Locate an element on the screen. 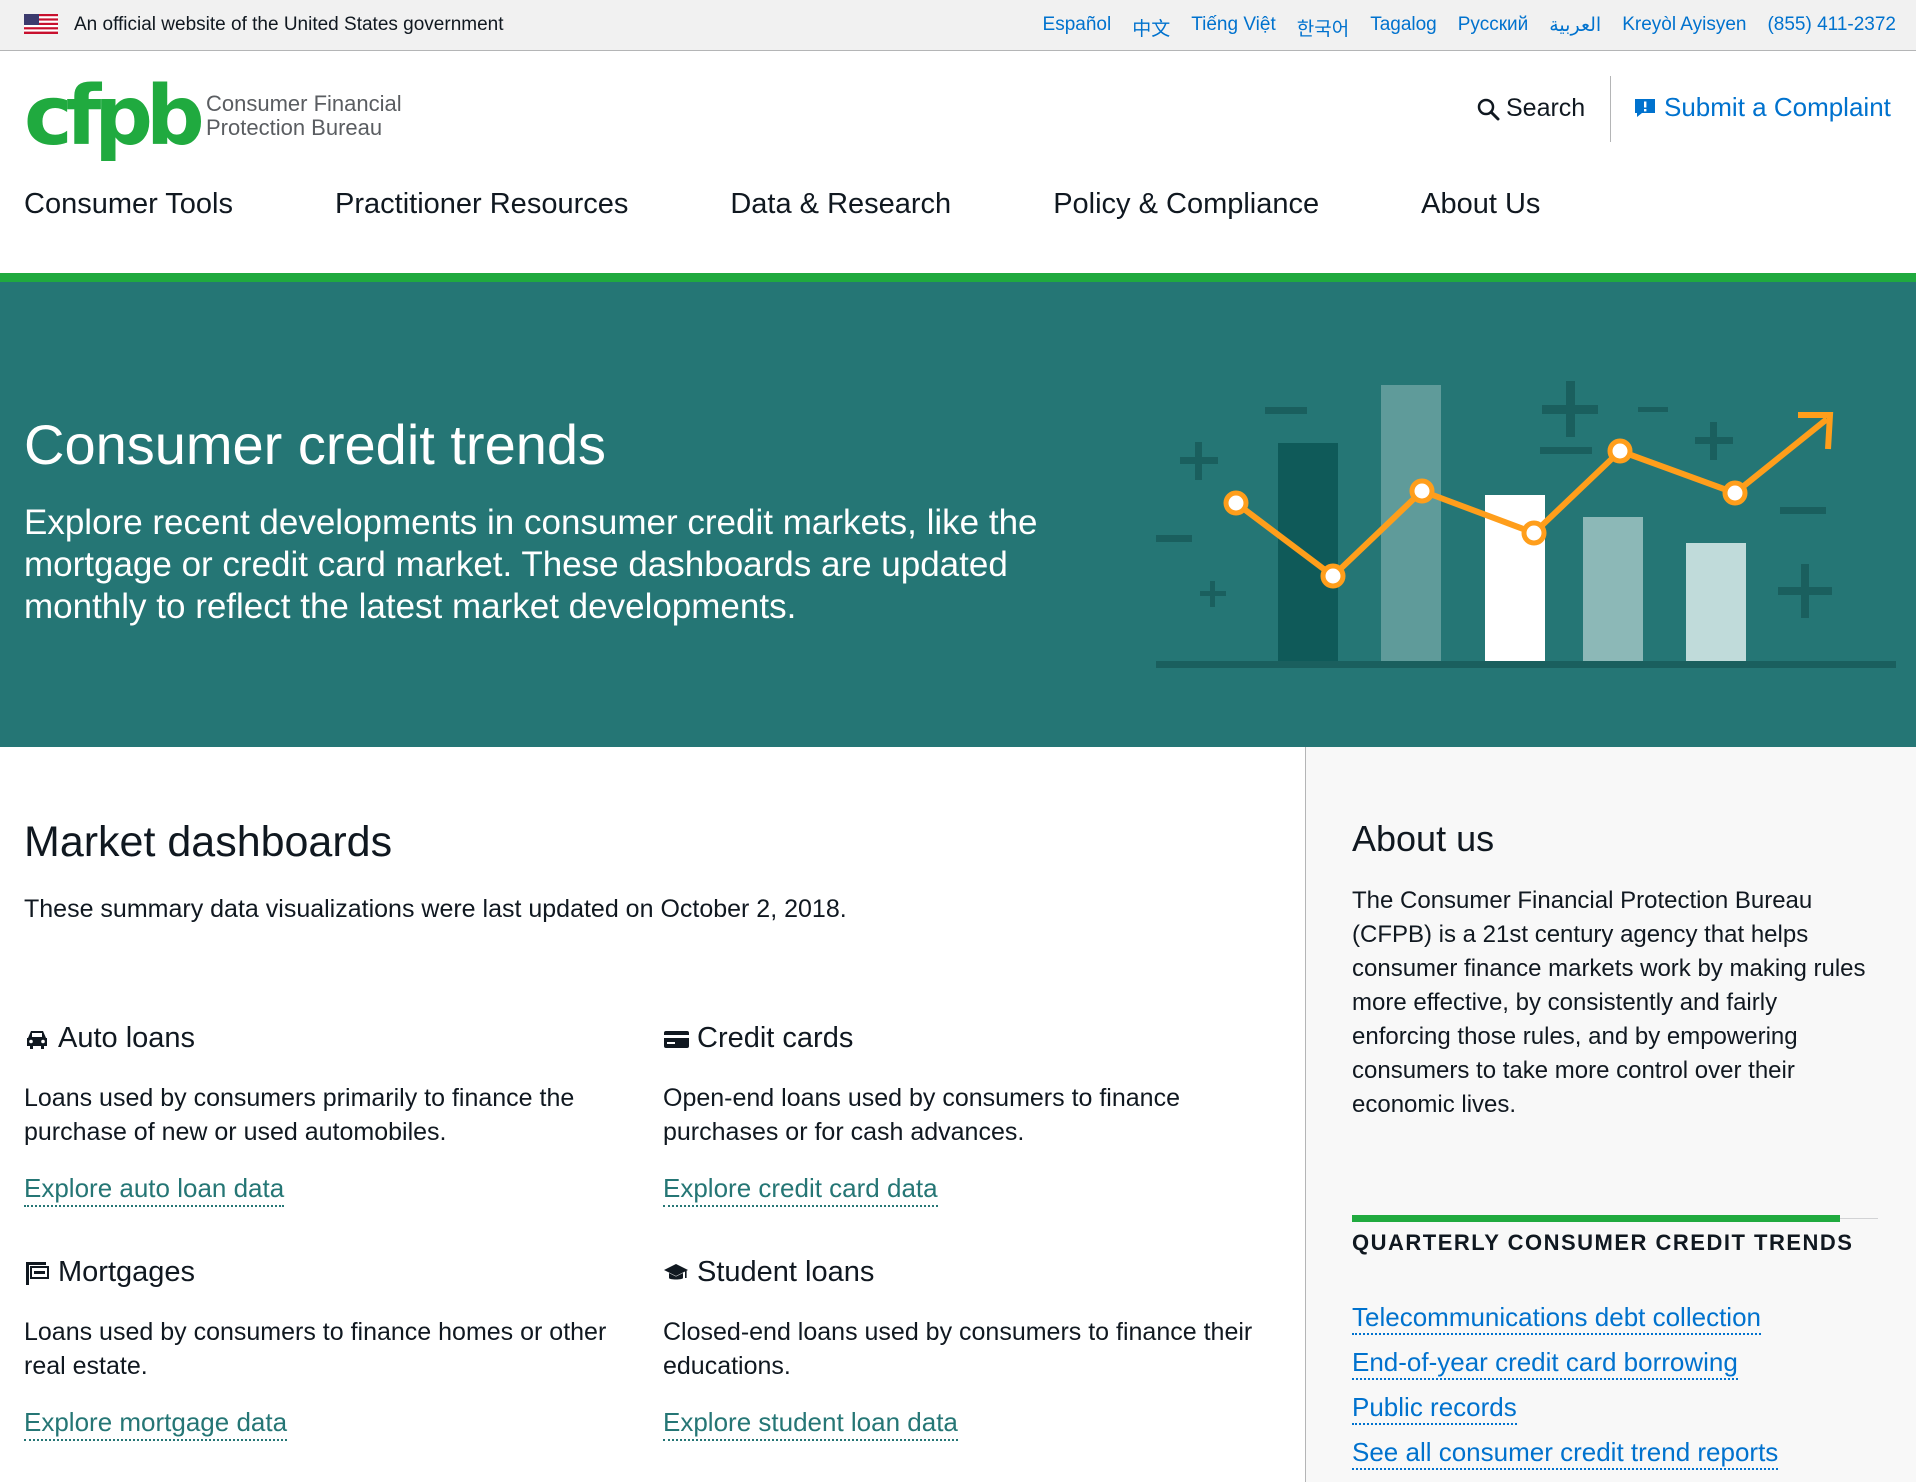 Image resolution: width=1916 pixels, height=1482 pixels. nav-item-data-research: Data & Research is located at coordinates (840, 204).